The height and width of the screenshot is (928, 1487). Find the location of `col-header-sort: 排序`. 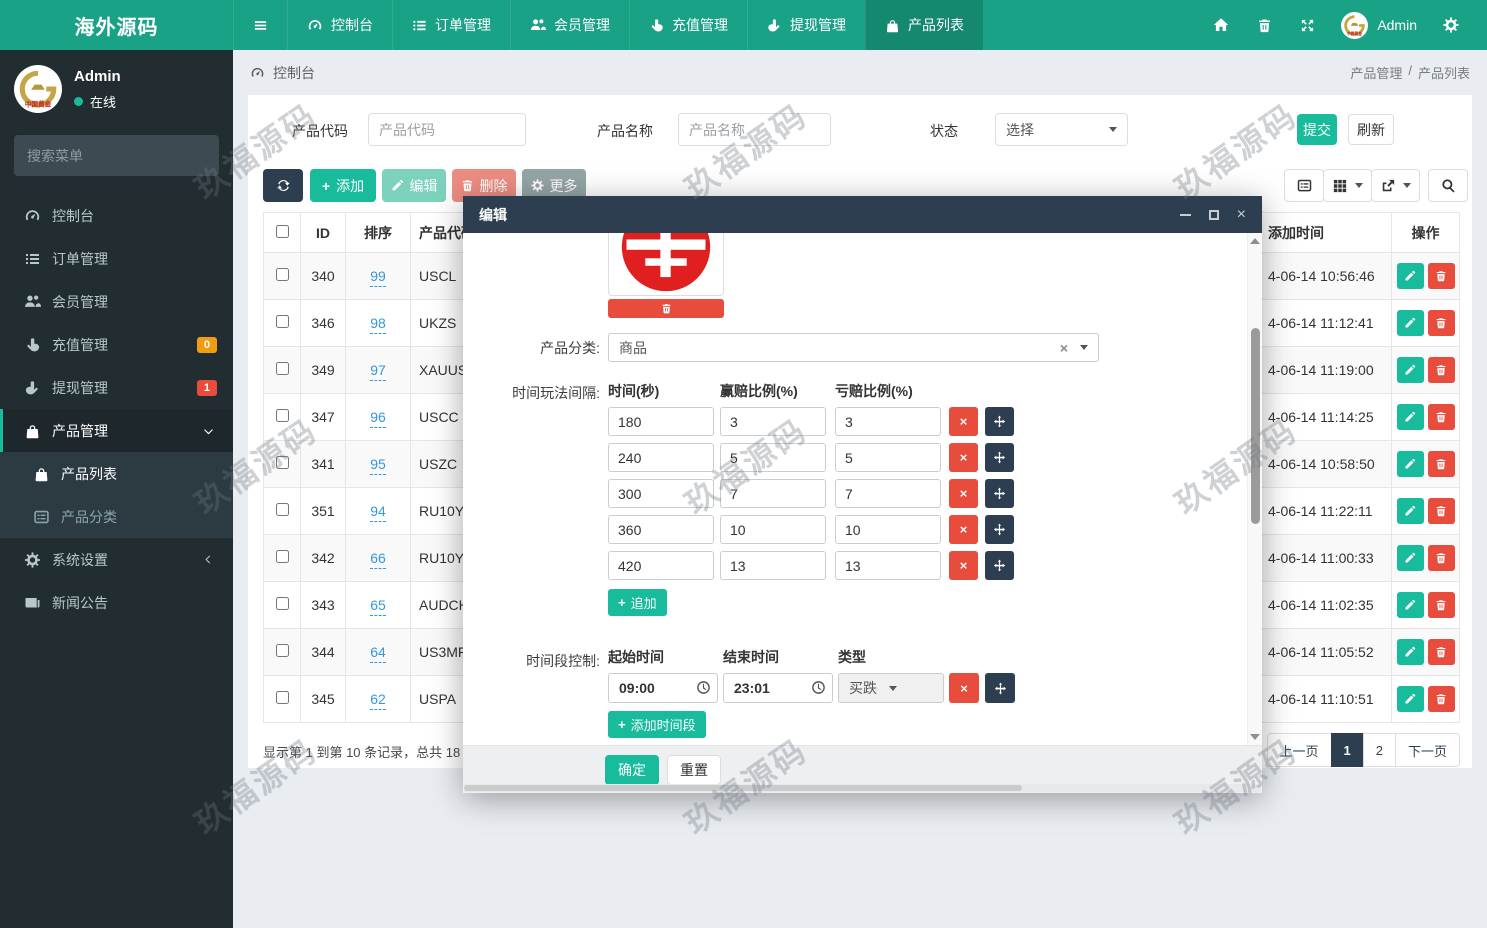

col-header-sort: 排序 is located at coordinates (378, 232).